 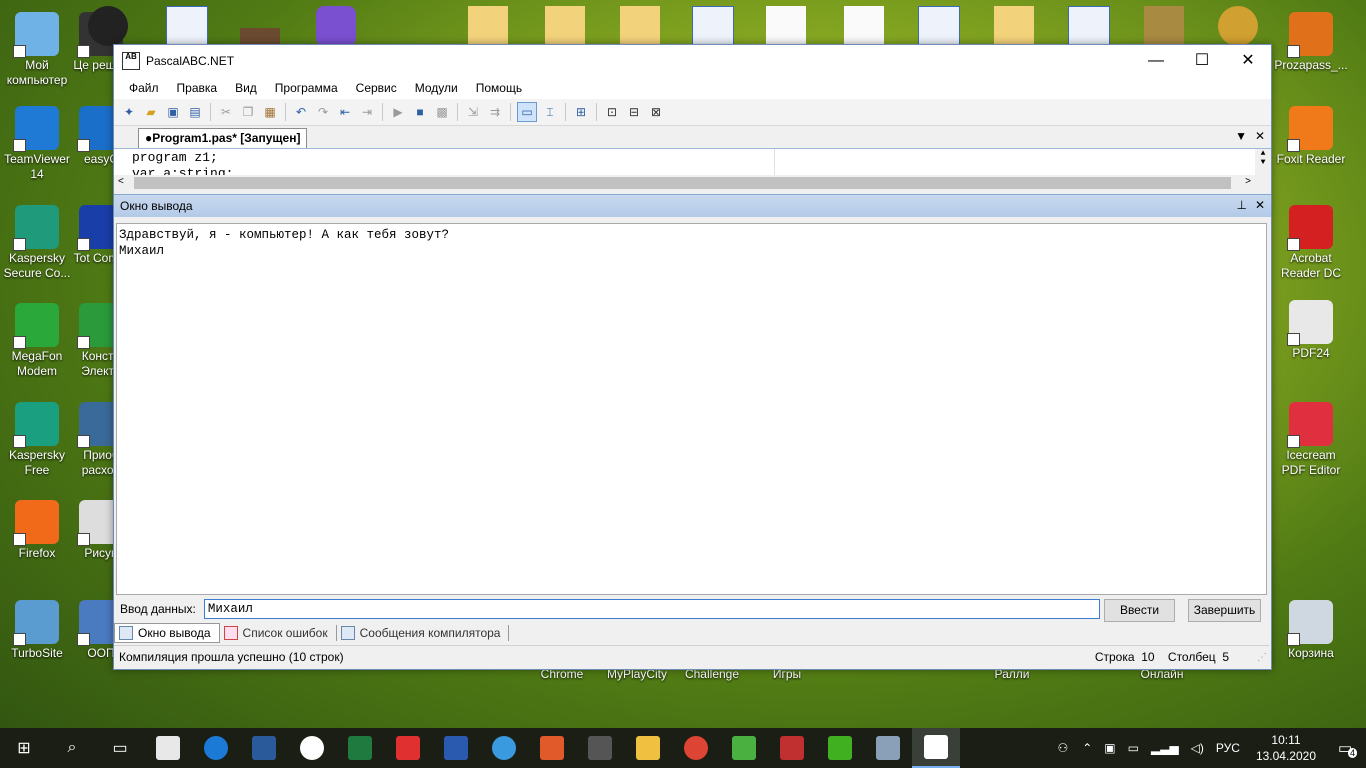 I want to click on search-icon: ⌕, so click(x=72, y=748).